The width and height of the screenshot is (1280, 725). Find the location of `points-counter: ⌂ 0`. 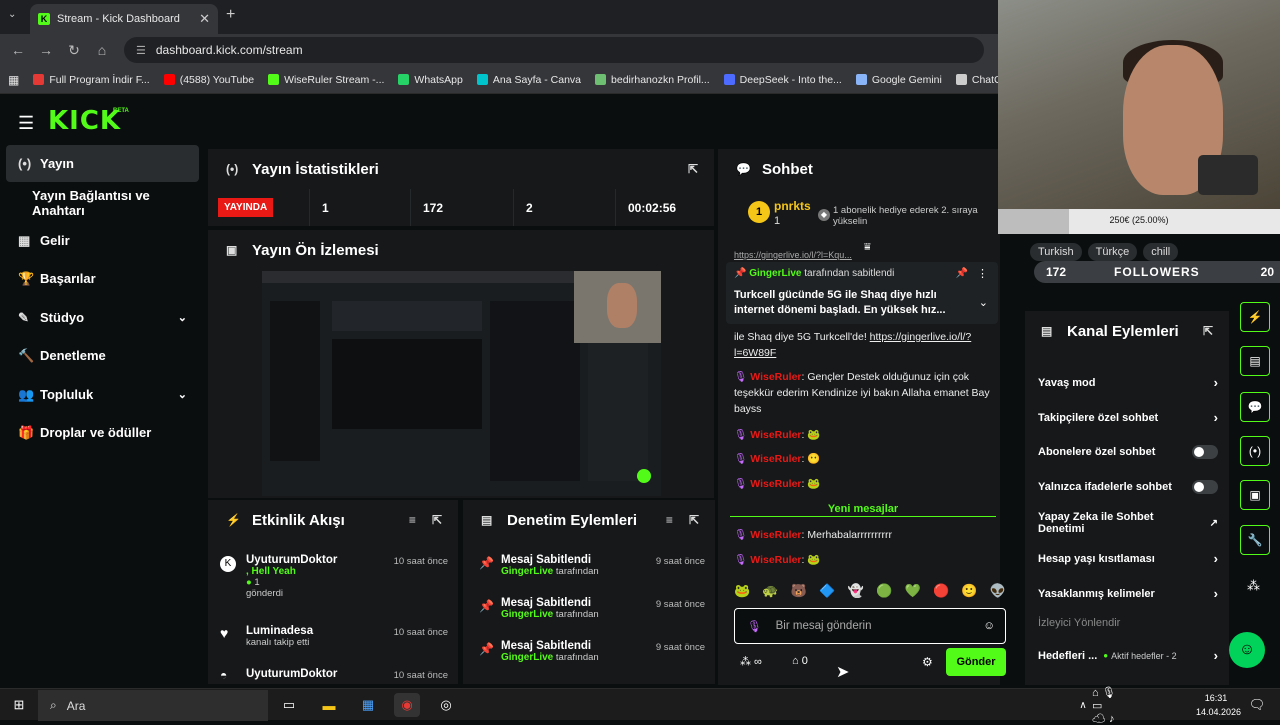

points-counter: ⌂ 0 is located at coordinates (800, 661).